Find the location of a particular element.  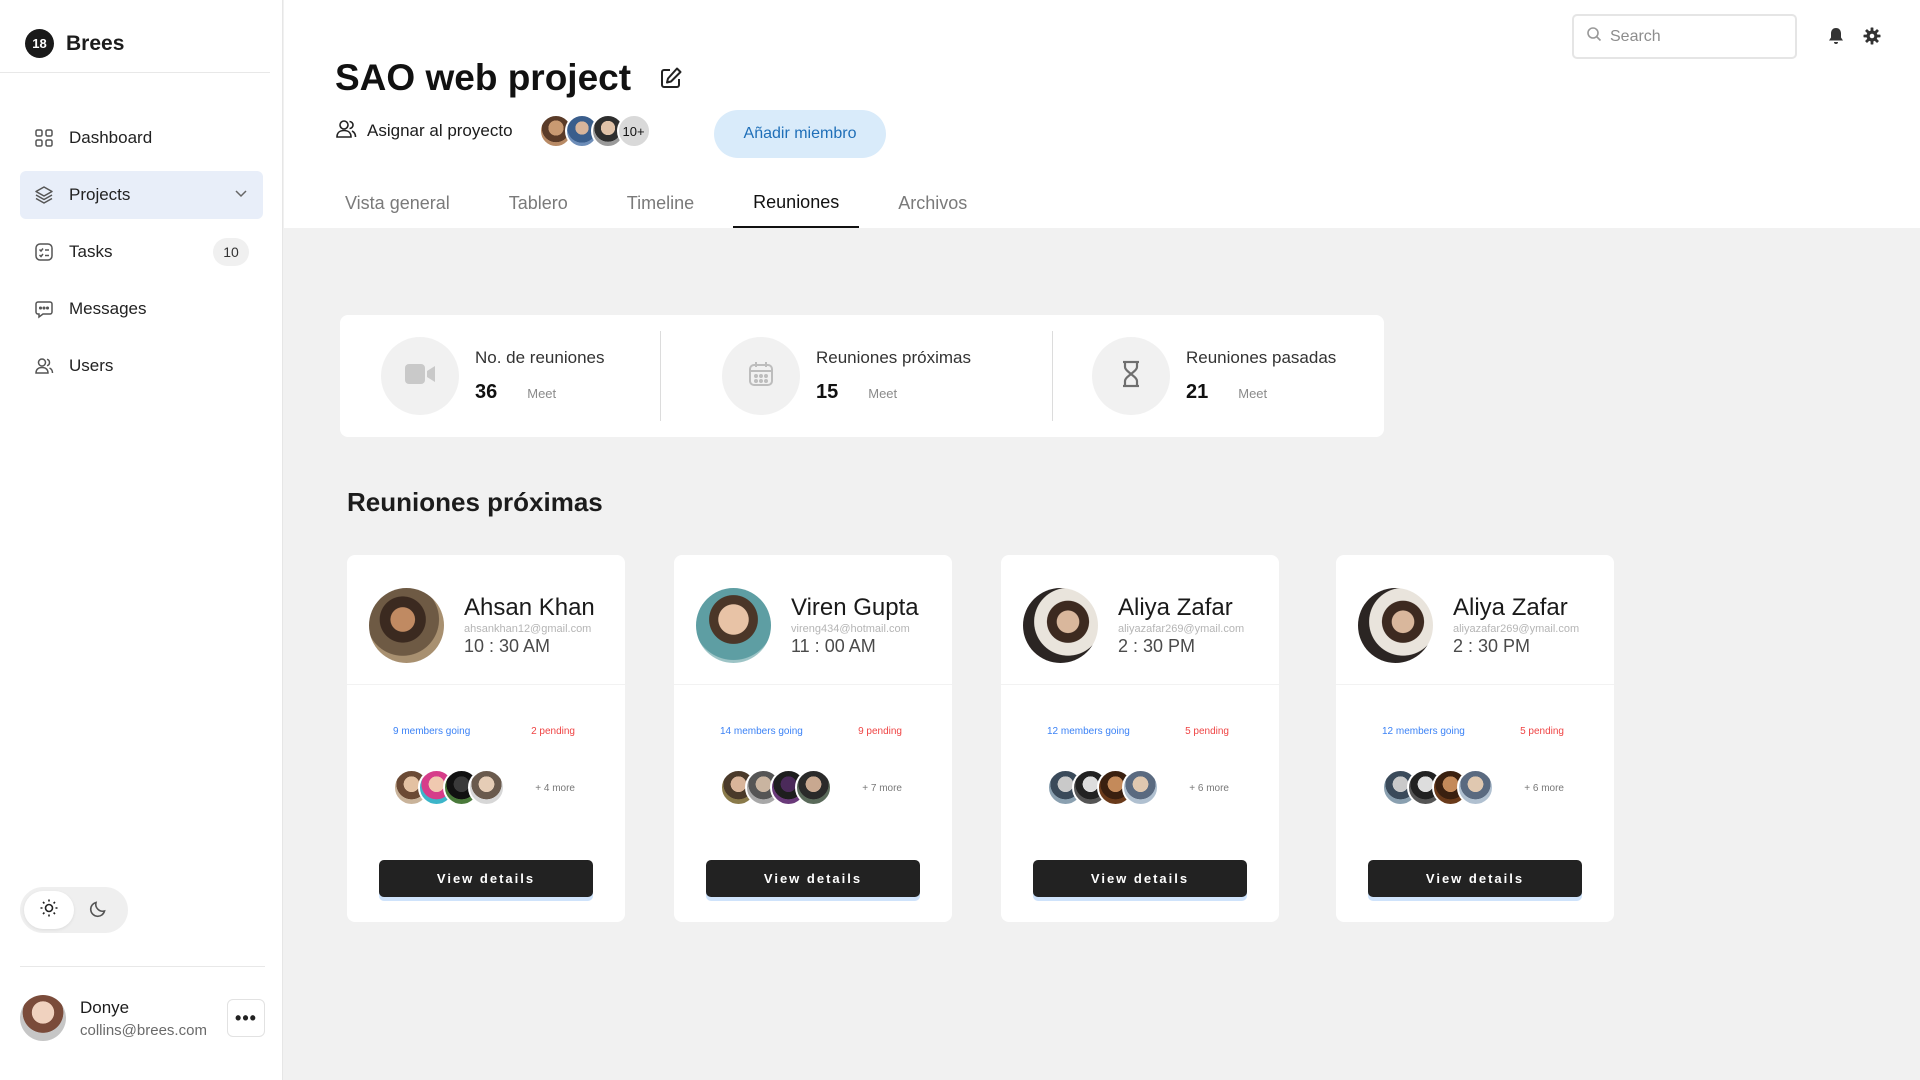

user-profile: Donye collins@brees.com ••• is located at coordinates (142, 1018).